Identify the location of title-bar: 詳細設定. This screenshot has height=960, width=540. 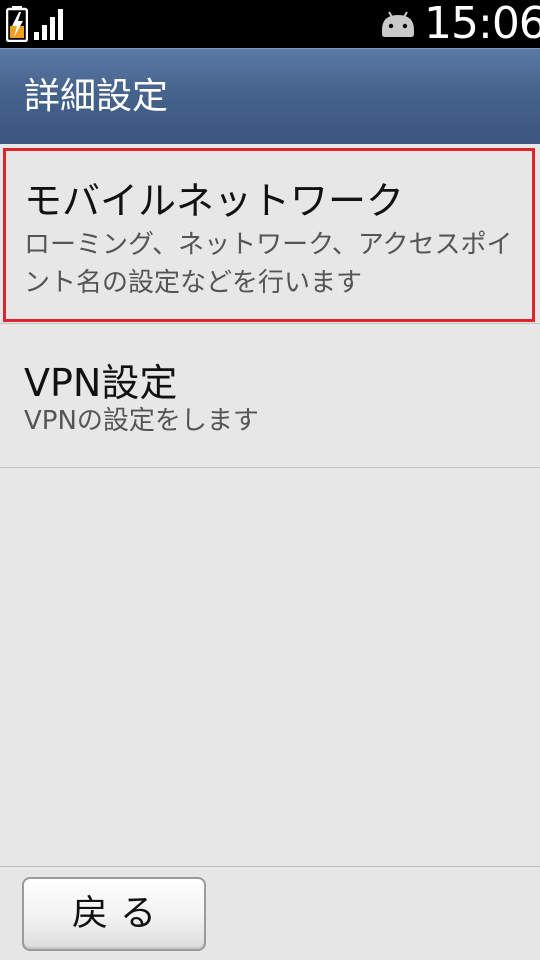
(270, 96).